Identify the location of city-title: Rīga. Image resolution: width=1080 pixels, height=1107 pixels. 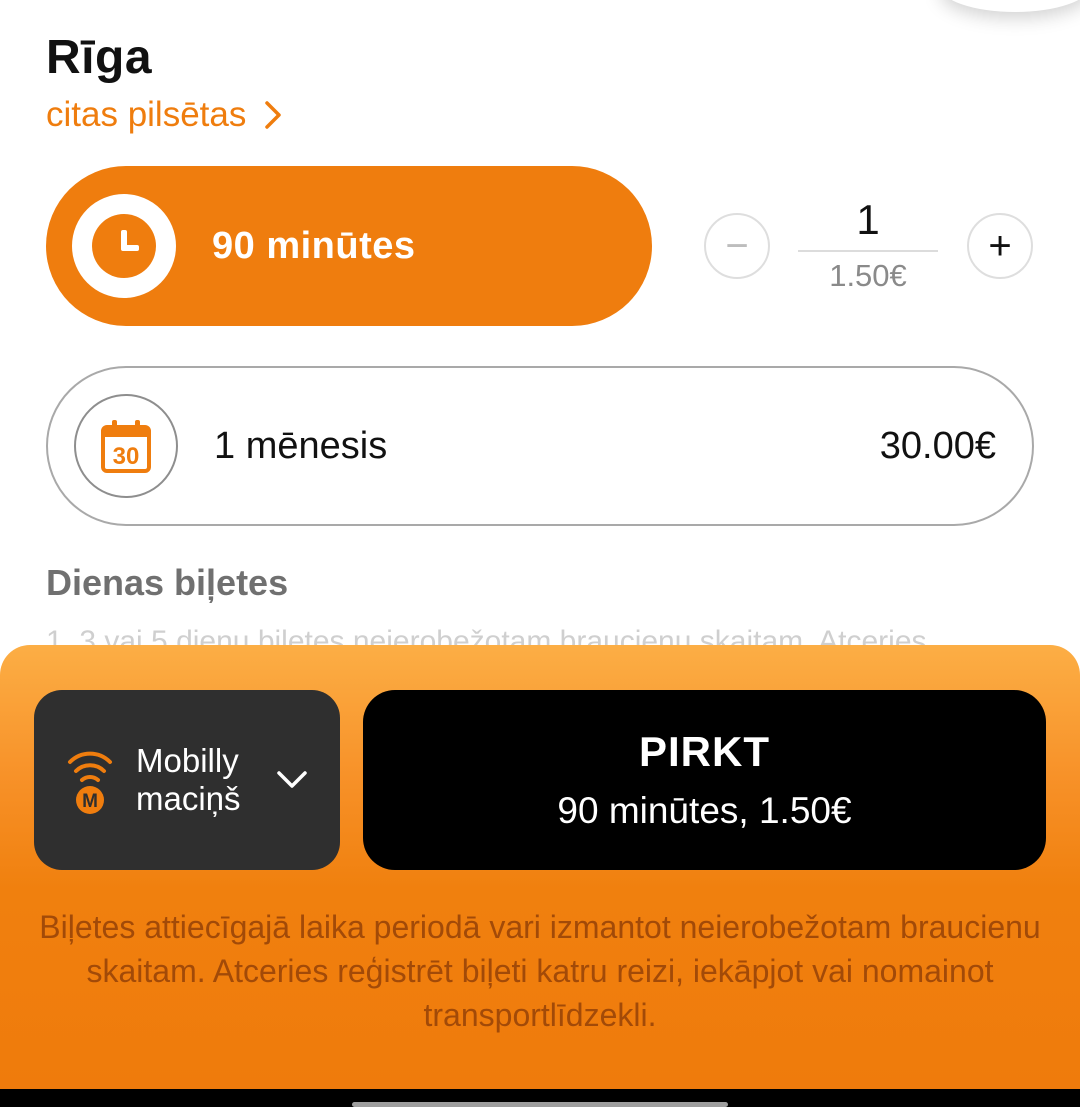
(99, 57).